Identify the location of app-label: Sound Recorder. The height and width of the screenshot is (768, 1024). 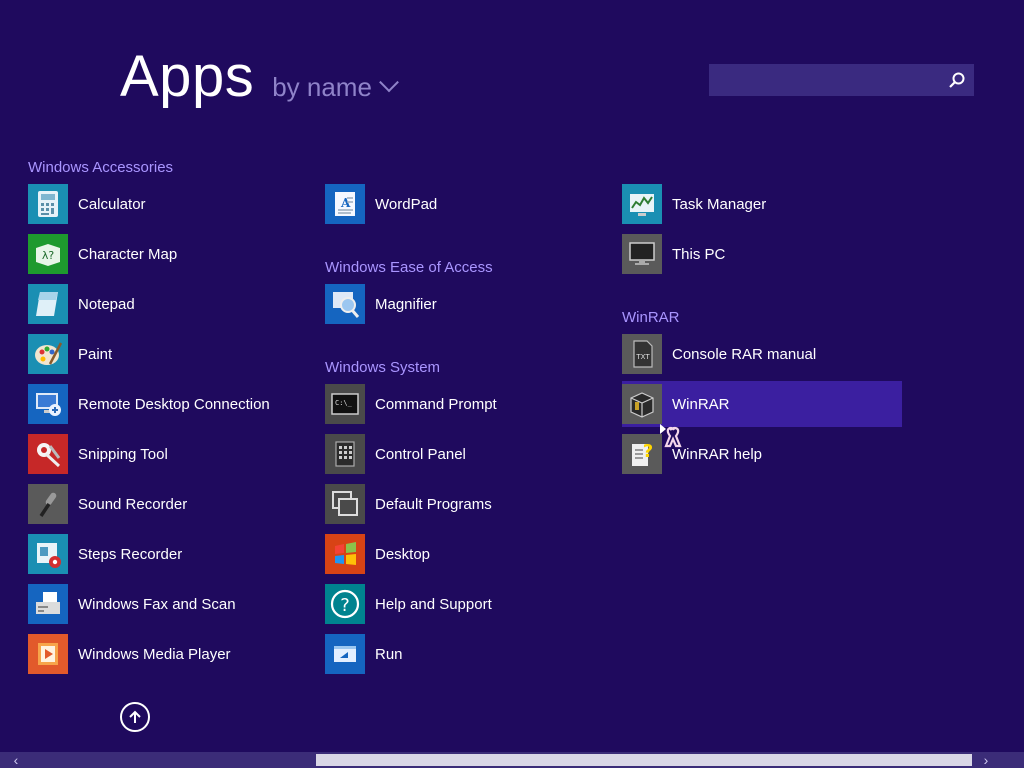
(133, 504).